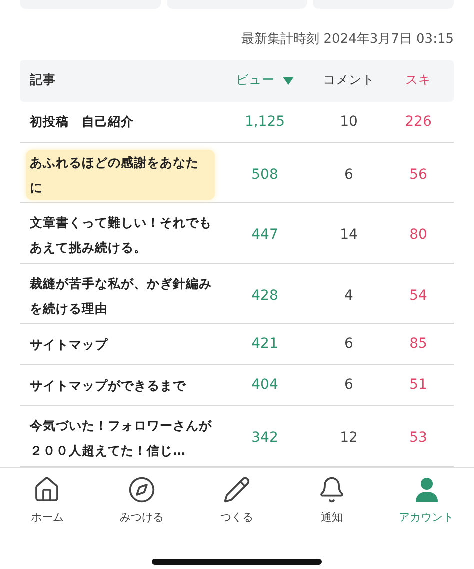 This screenshot has width=474, height=569. What do you see at coordinates (349, 438) in the screenshot?
I see `comment-count: 12` at bounding box center [349, 438].